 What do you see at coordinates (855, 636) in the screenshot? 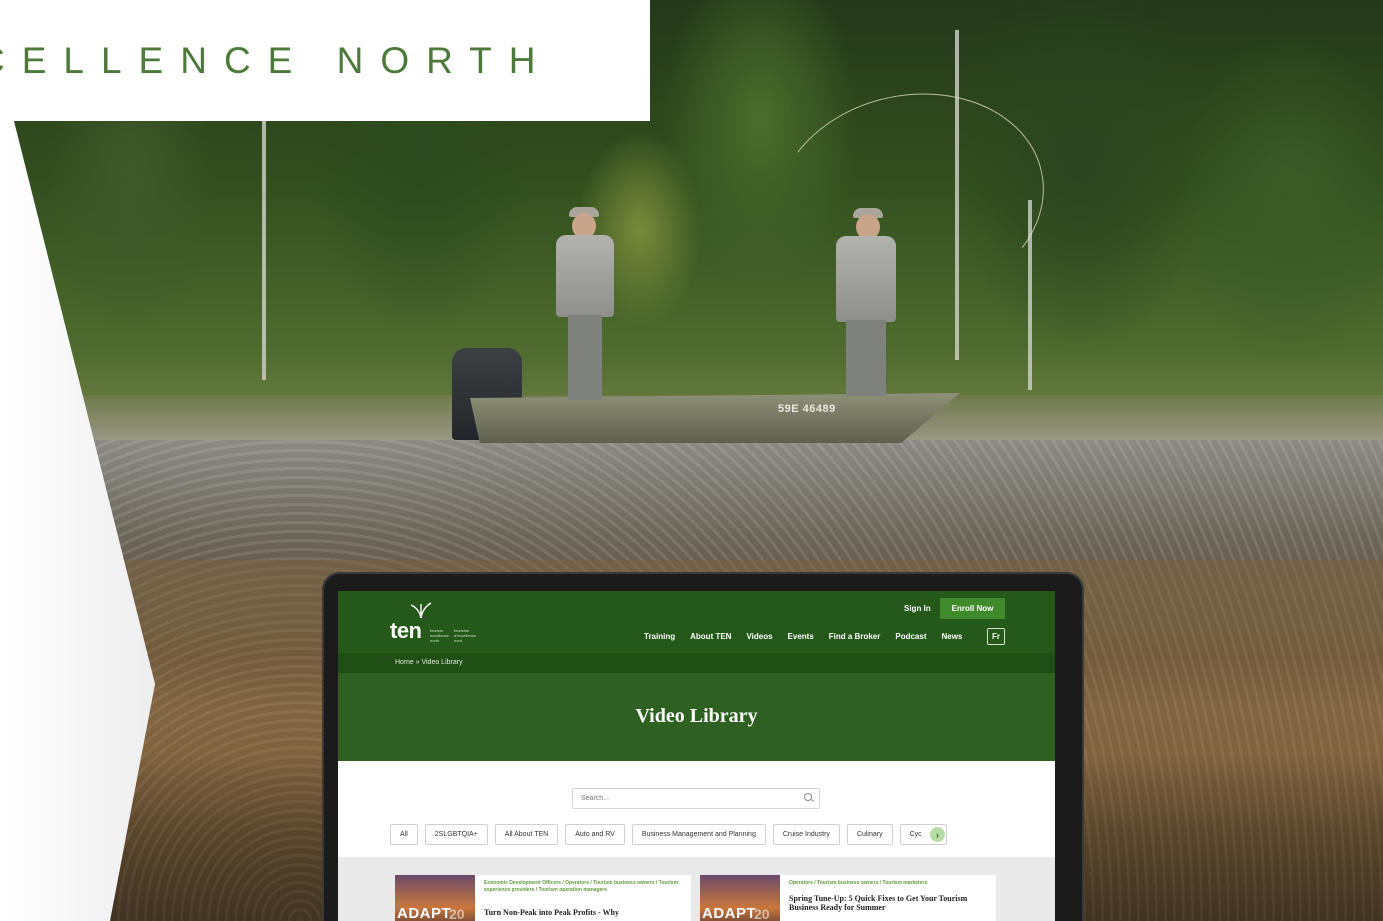
I see `nav-find-a-broker: Find a Broker` at bounding box center [855, 636].